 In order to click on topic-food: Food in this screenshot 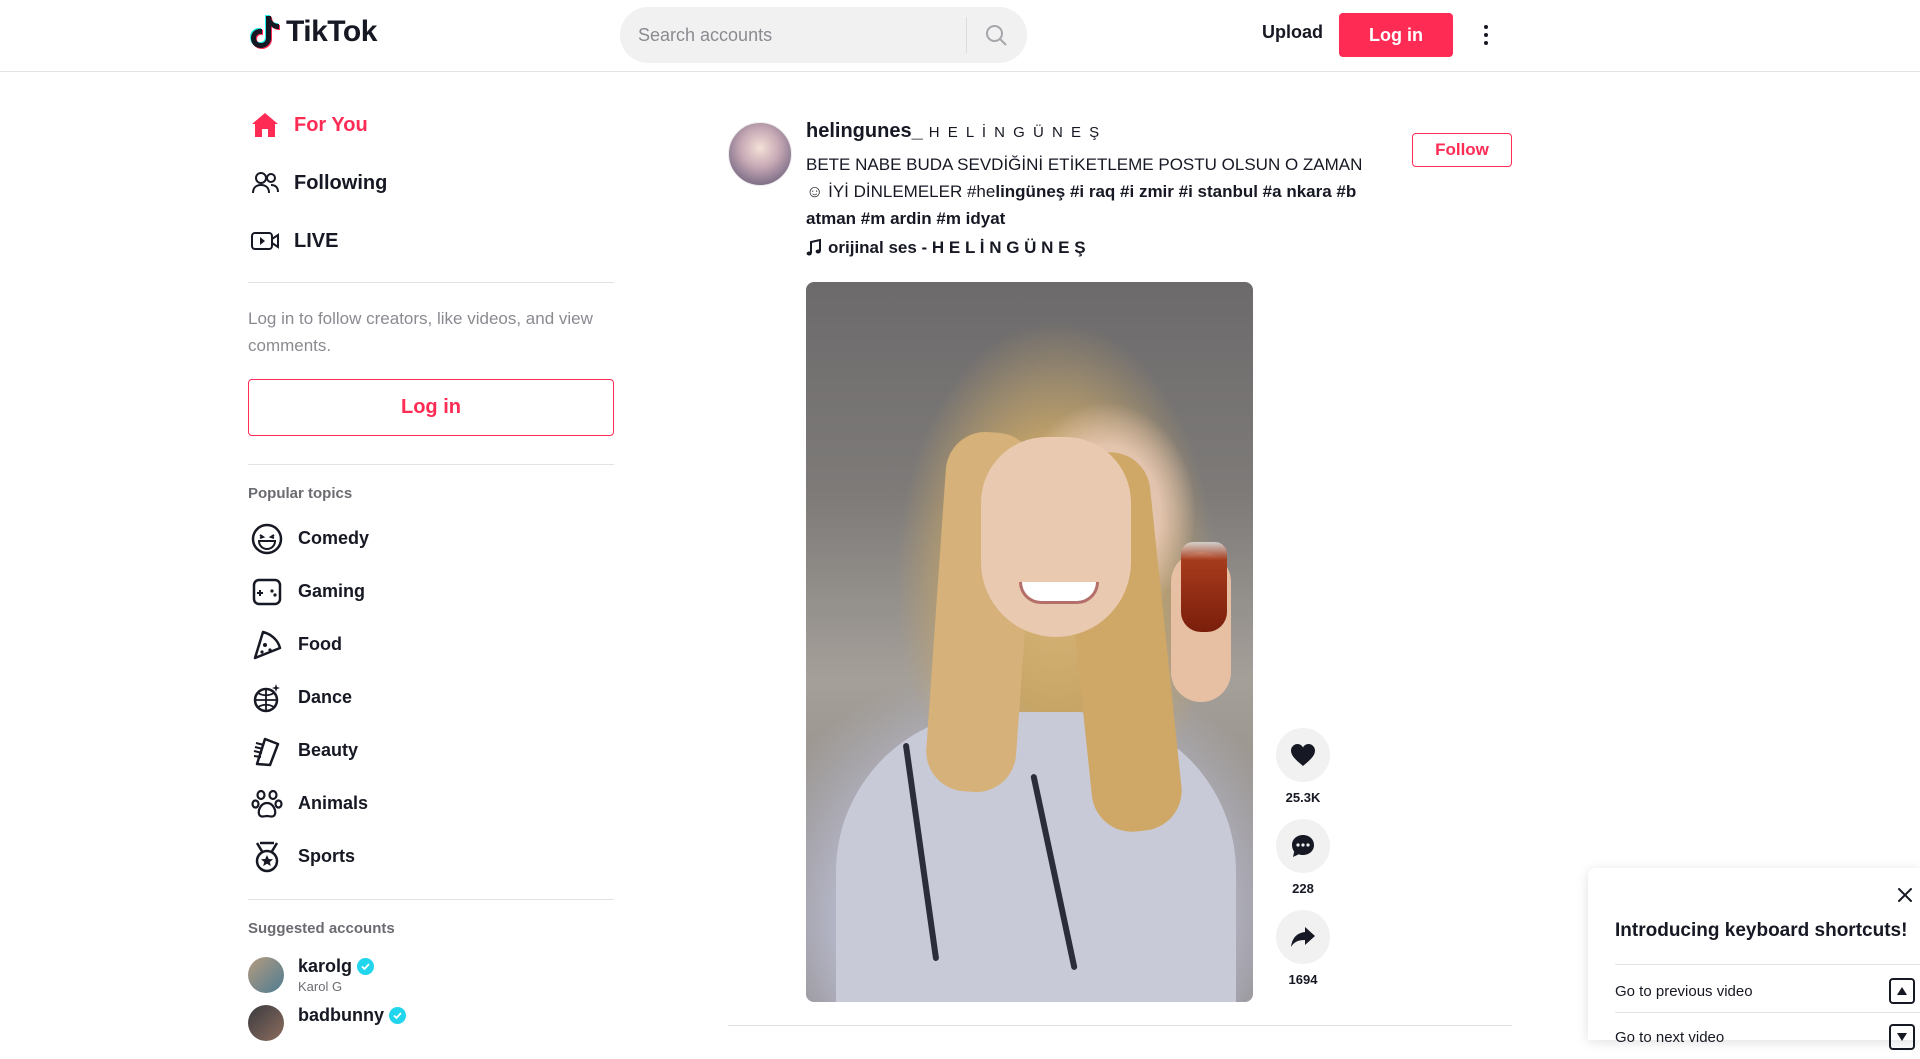, I will do `click(431, 644)`.